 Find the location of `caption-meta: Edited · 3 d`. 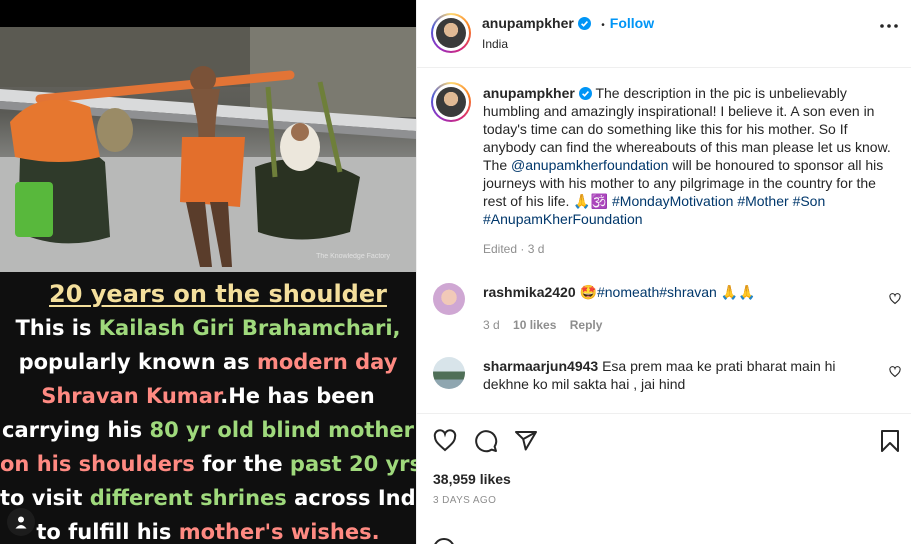

caption-meta: Edited · 3 d is located at coordinates (514, 249).